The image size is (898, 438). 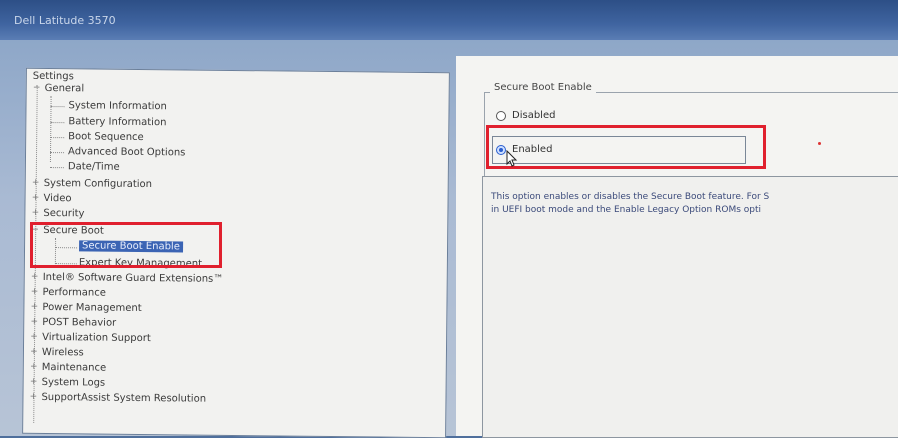 What do you see at coordinates (94, 167) in the screenshot?
I see `tree-item-date-time: Date/Time` at bounding box center [94, 167].